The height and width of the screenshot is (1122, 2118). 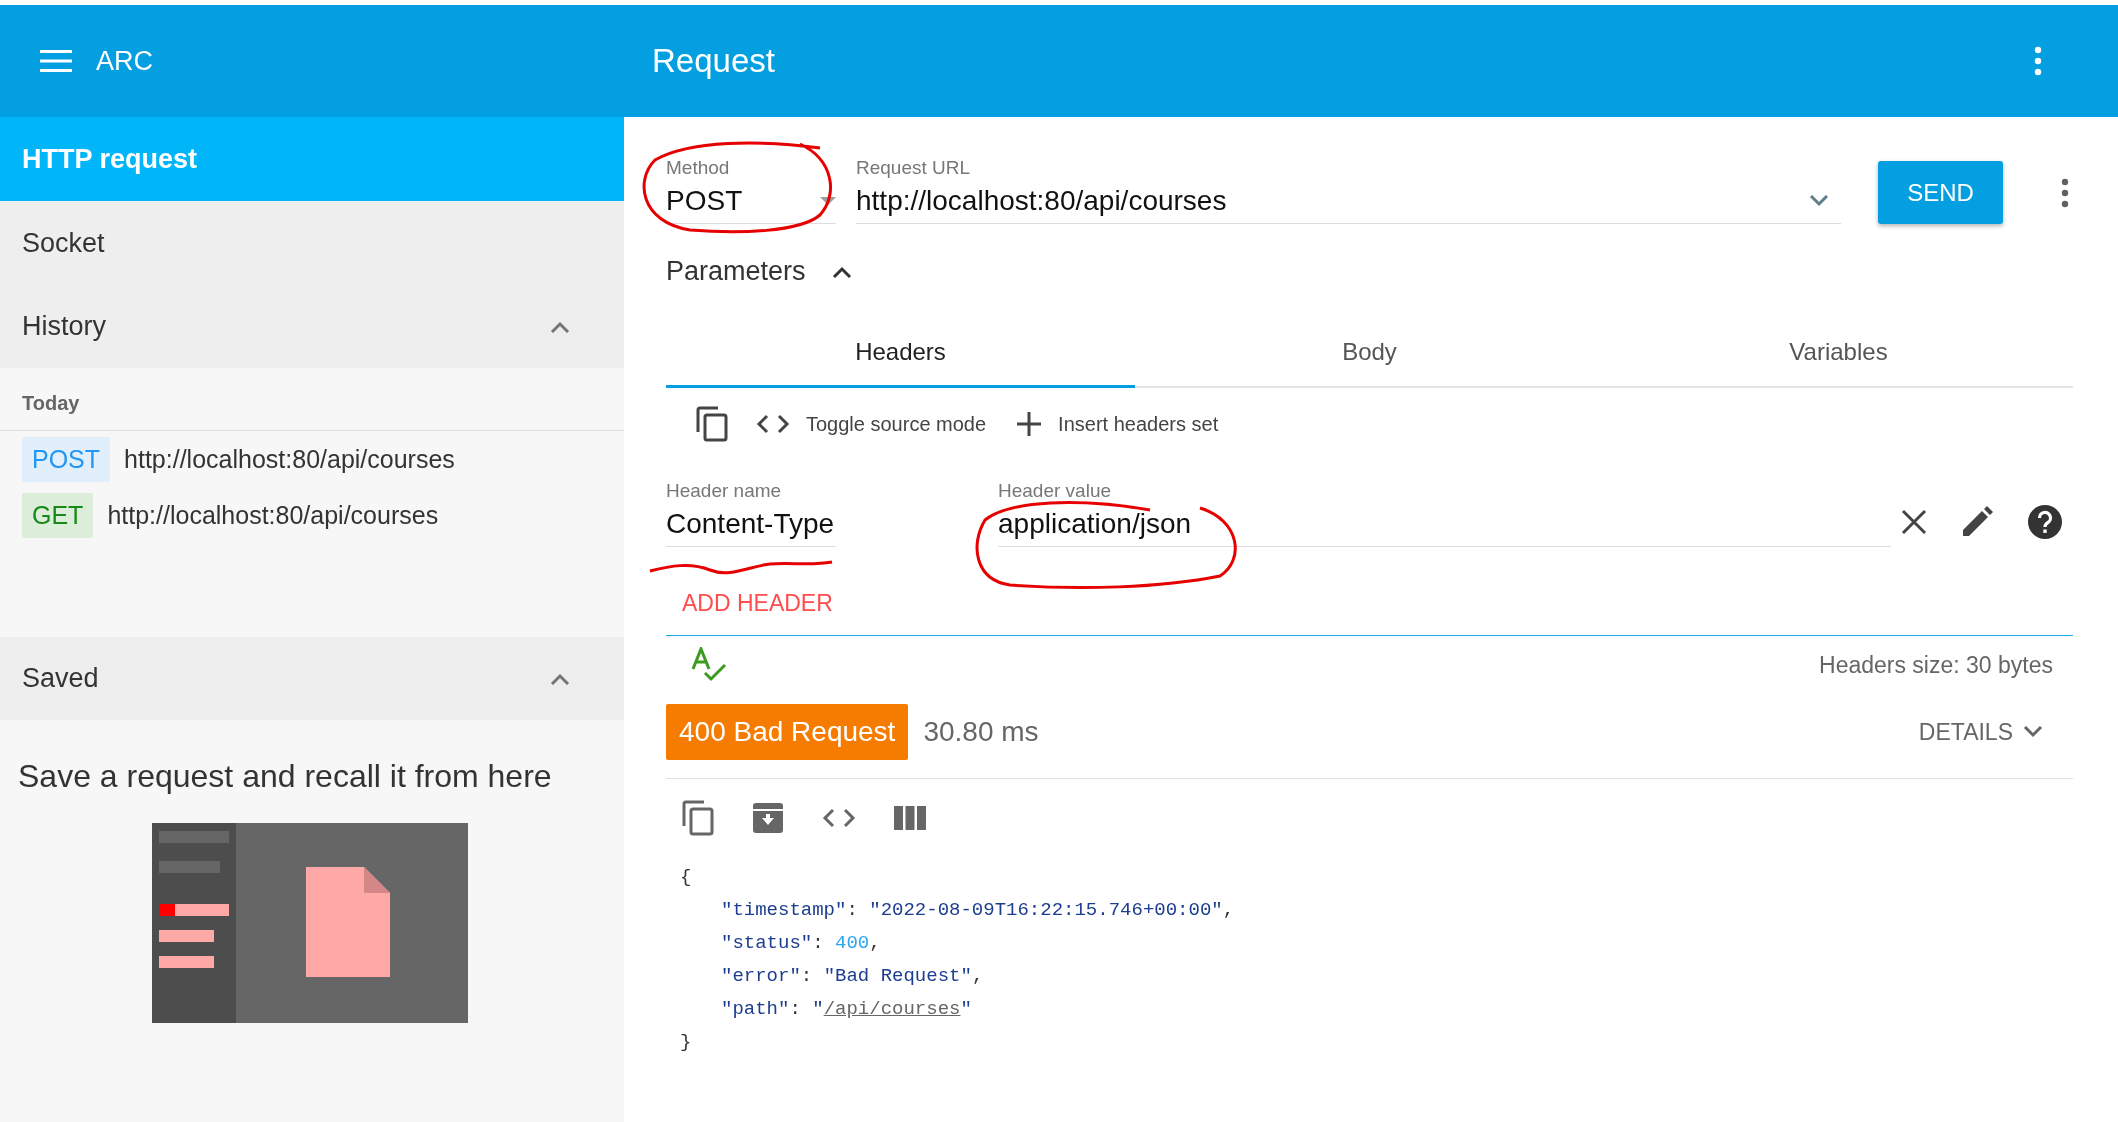 I want to click on field-value: Content-Type, so click(x=751, y=524).